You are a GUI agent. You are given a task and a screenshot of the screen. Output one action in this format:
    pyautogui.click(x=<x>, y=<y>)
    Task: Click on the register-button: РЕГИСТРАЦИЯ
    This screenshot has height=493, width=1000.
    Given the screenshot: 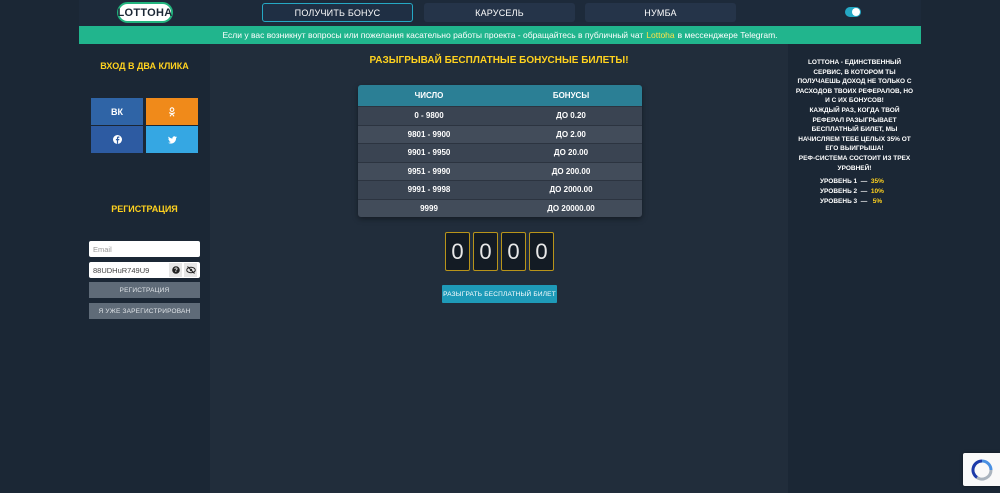 What is the action you would take?
    pyautogui.click(x=144, y=290)
    